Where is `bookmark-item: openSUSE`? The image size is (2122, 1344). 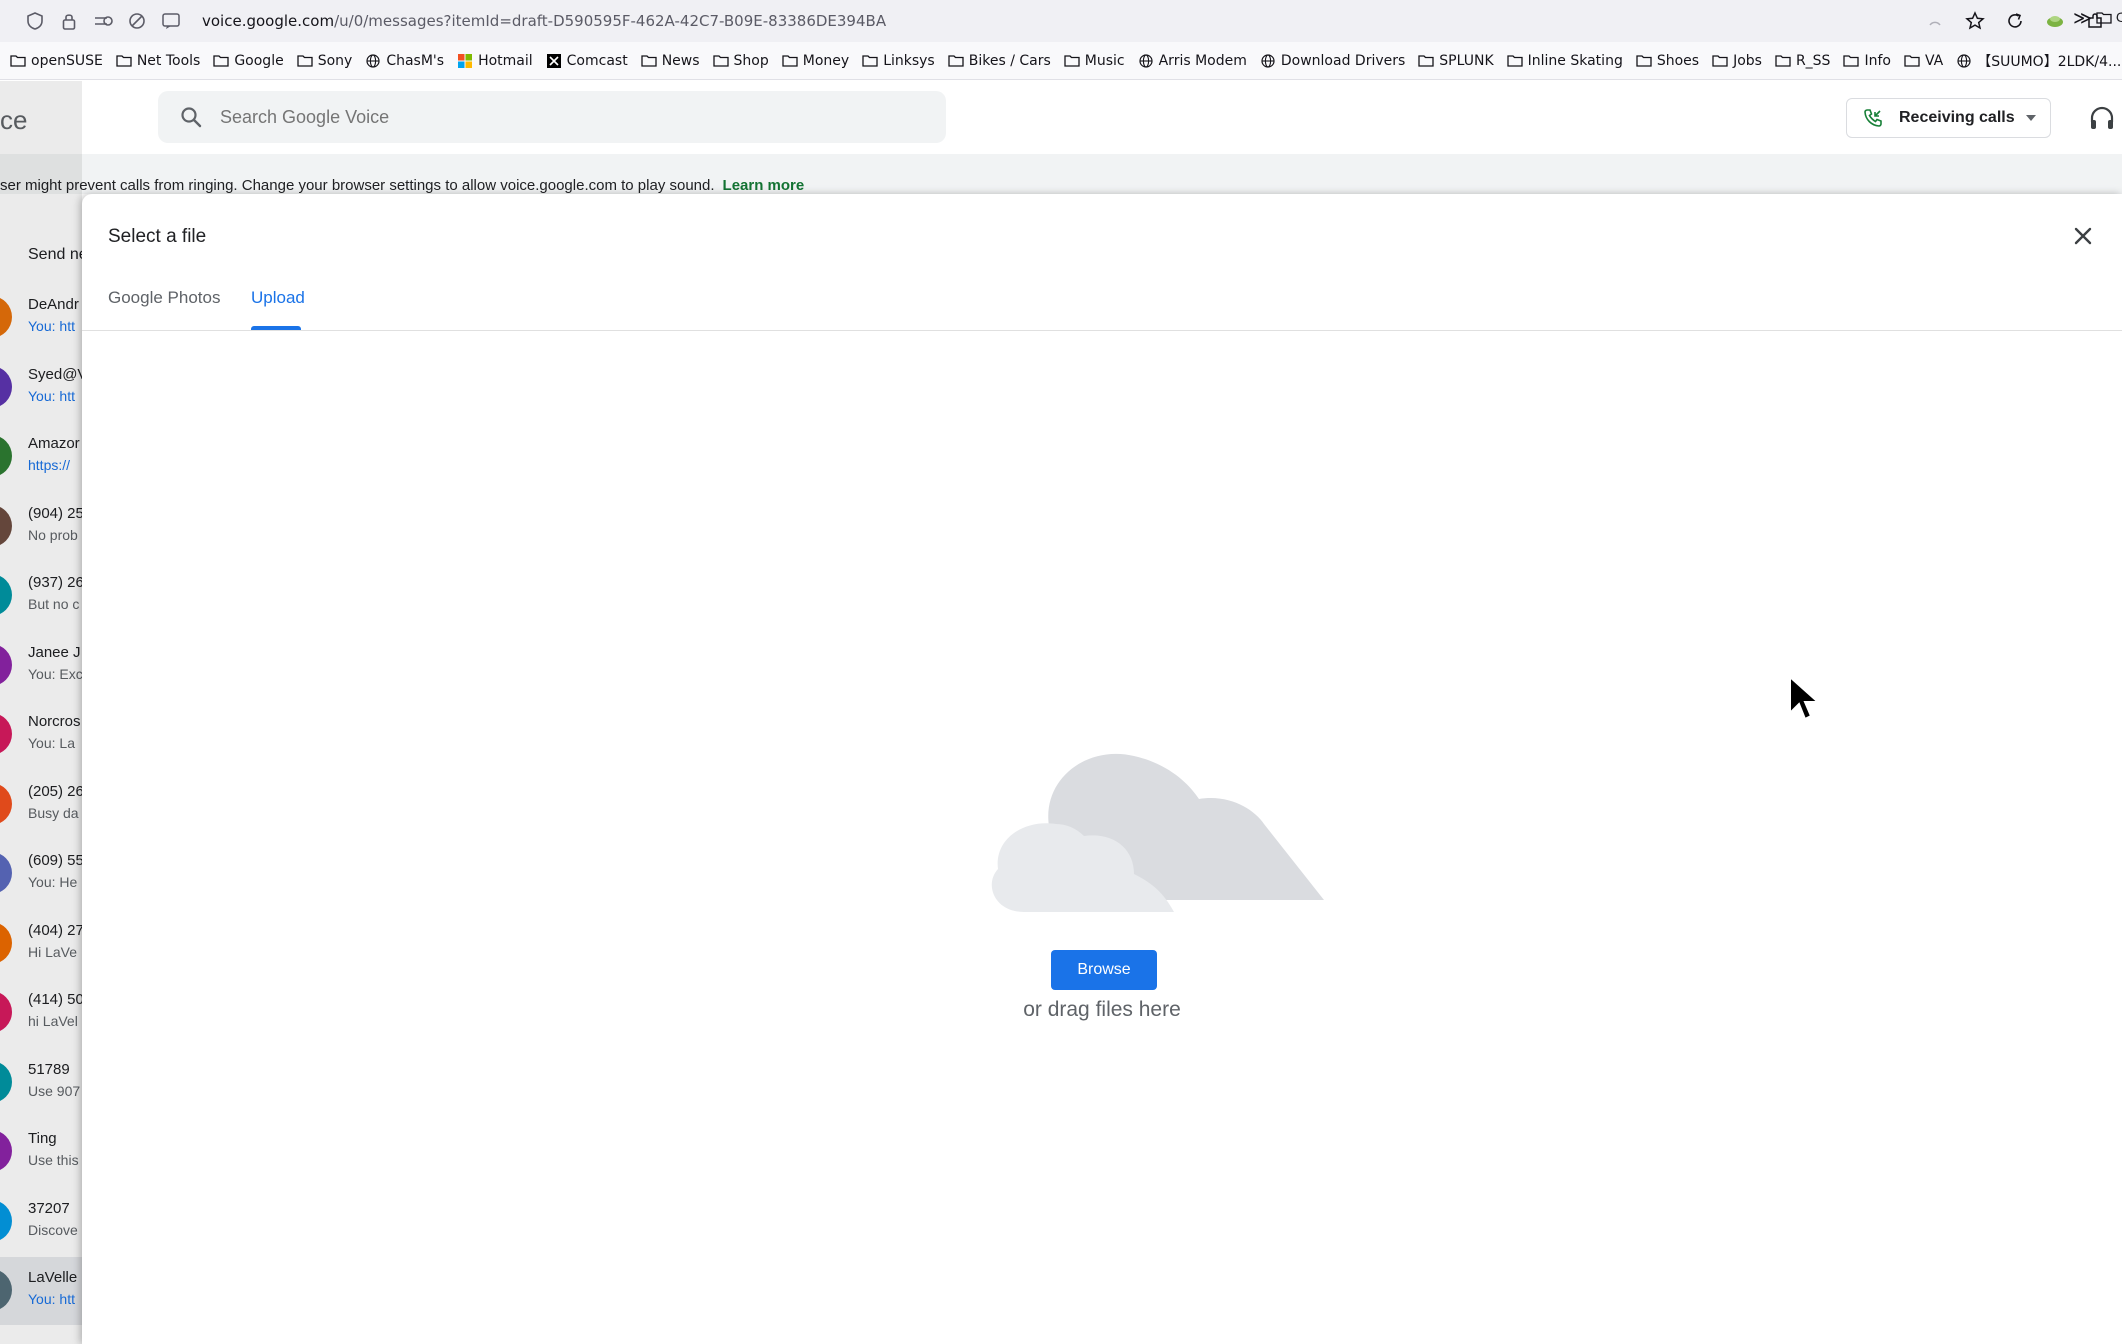 bookmark-item: openSUSE is located at coordinates (56, 61).